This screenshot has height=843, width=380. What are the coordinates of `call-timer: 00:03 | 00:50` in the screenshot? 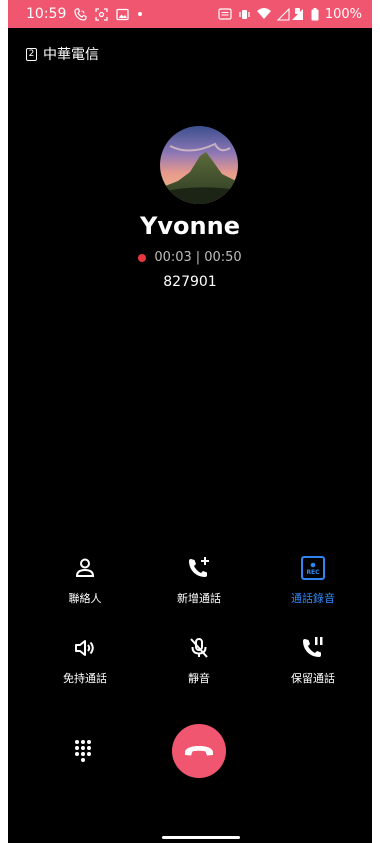 It's located at (190, 257).